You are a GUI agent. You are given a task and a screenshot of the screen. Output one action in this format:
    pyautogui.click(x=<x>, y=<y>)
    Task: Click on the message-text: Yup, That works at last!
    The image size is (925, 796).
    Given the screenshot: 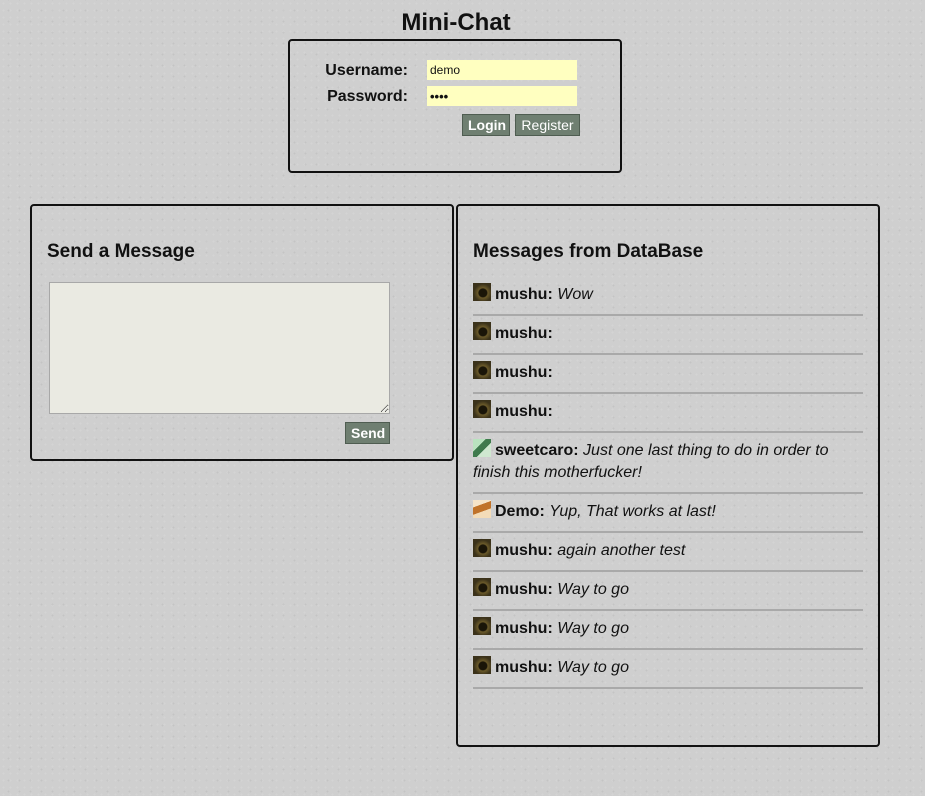 What is the action you would take?
    pyautogui.click(x=632, y=511)
    